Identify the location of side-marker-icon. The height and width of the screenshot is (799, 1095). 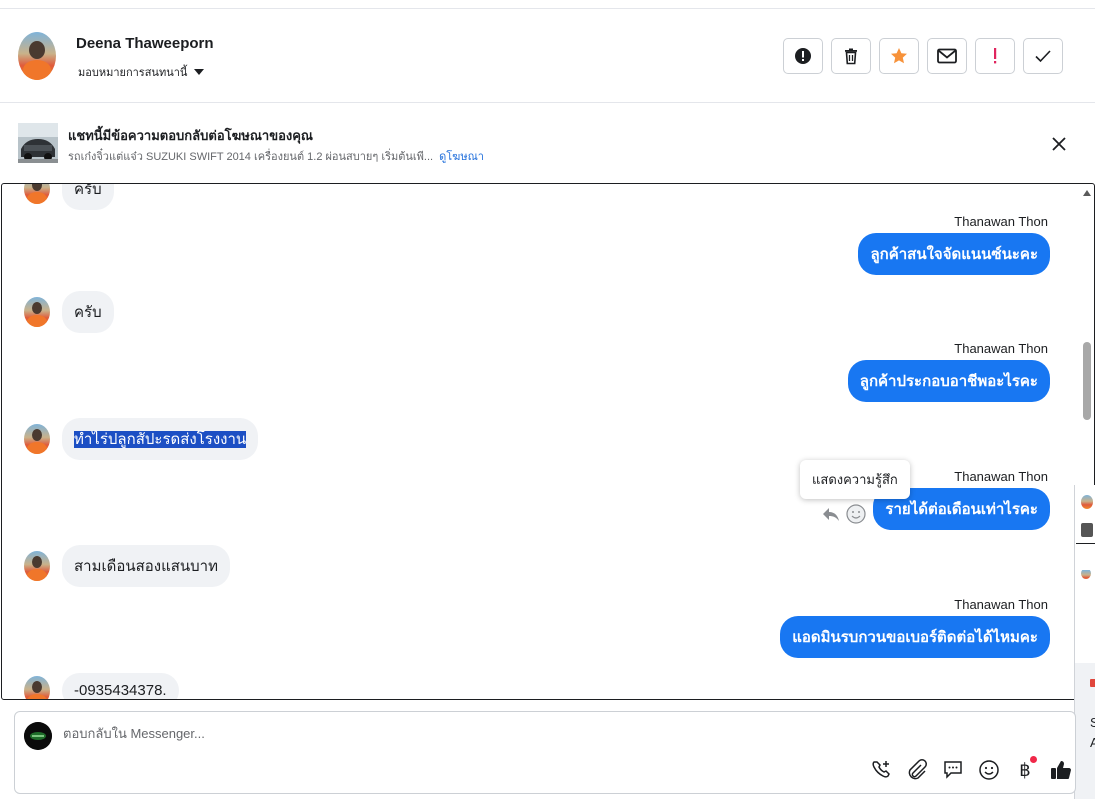
(1092, 683).